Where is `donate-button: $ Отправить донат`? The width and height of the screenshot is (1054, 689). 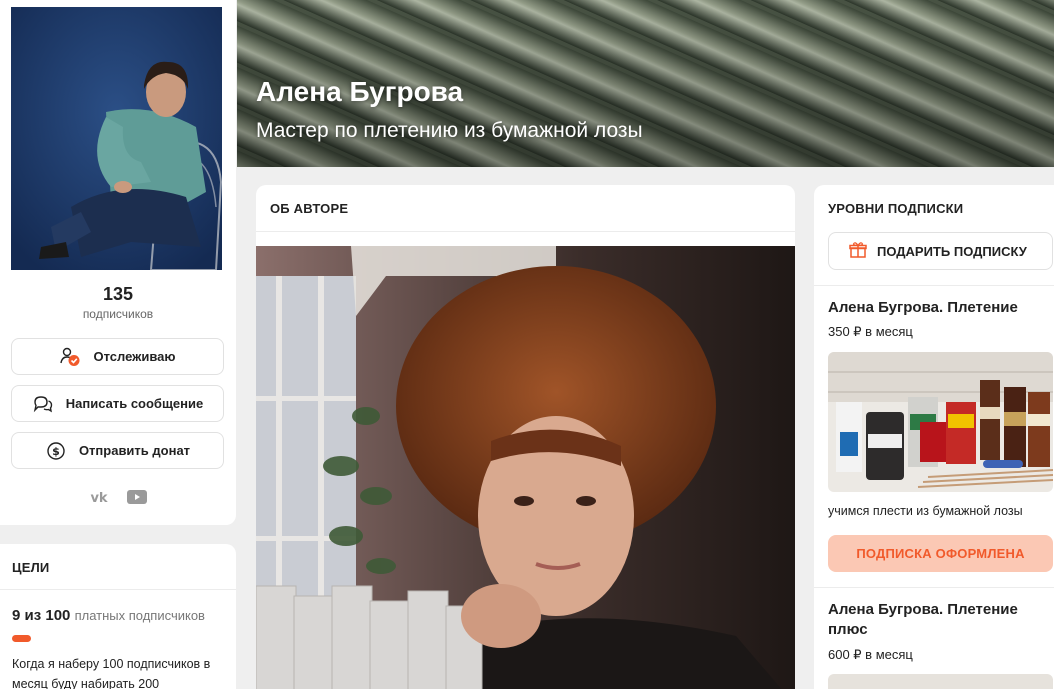
donate-button: $ Отправить донат is located at coordinates (117, 450).